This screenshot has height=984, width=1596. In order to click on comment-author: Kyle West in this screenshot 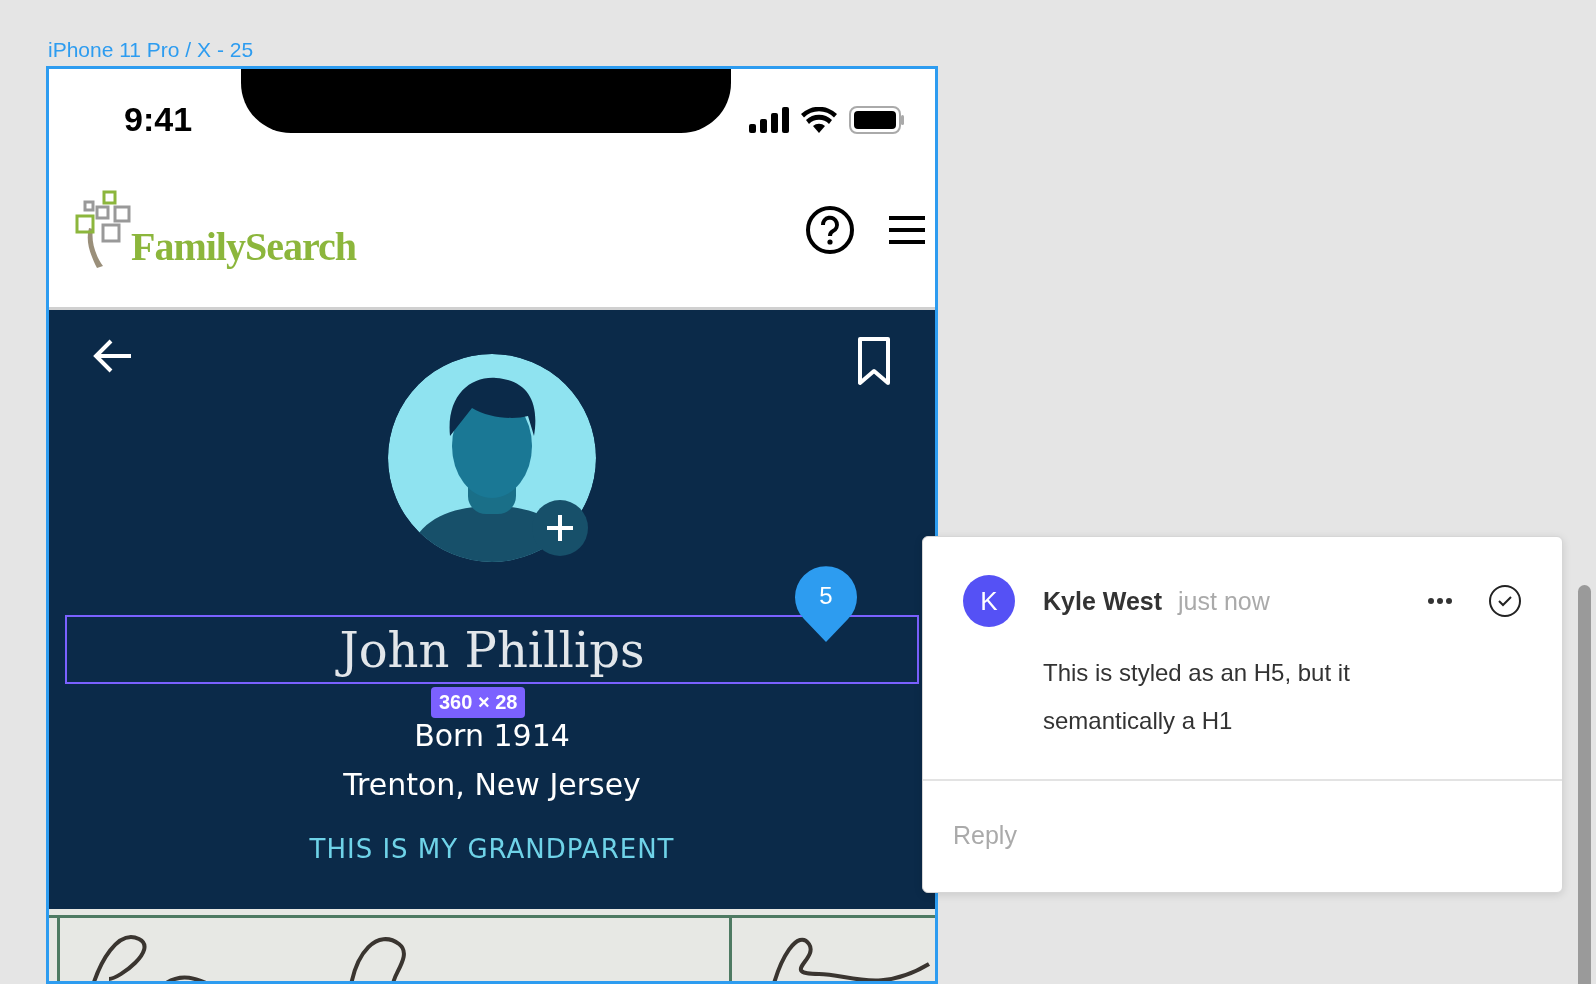, I will do `click(1103, 601)`.